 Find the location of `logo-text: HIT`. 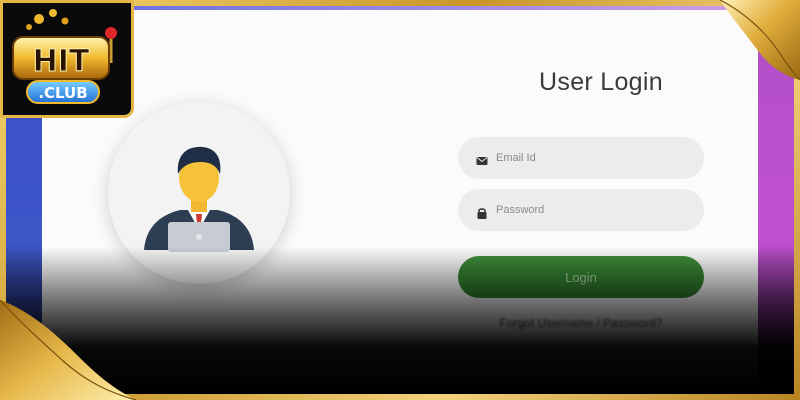

logo-text: HIT is located at coordinates (61, 61).